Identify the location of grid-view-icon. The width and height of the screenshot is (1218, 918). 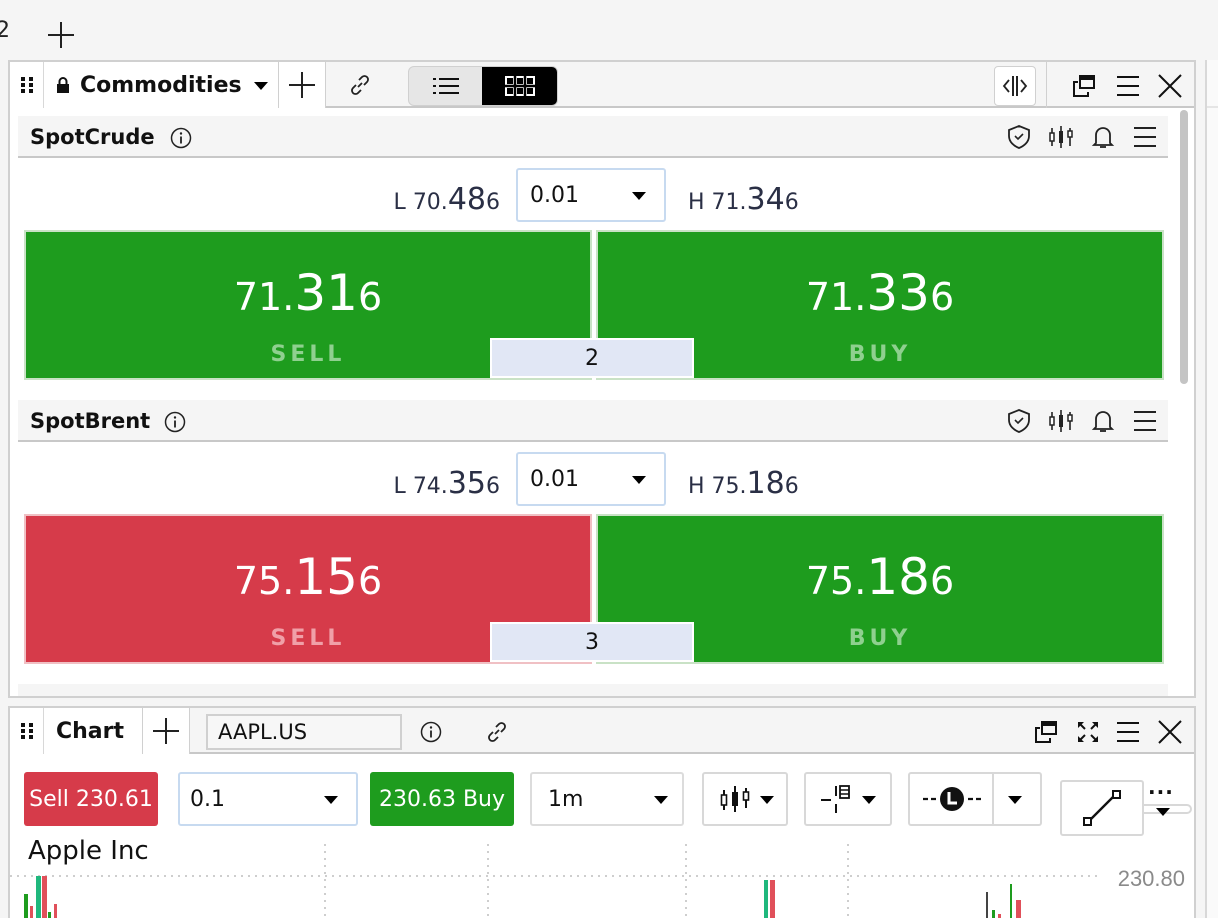
(519, 86).